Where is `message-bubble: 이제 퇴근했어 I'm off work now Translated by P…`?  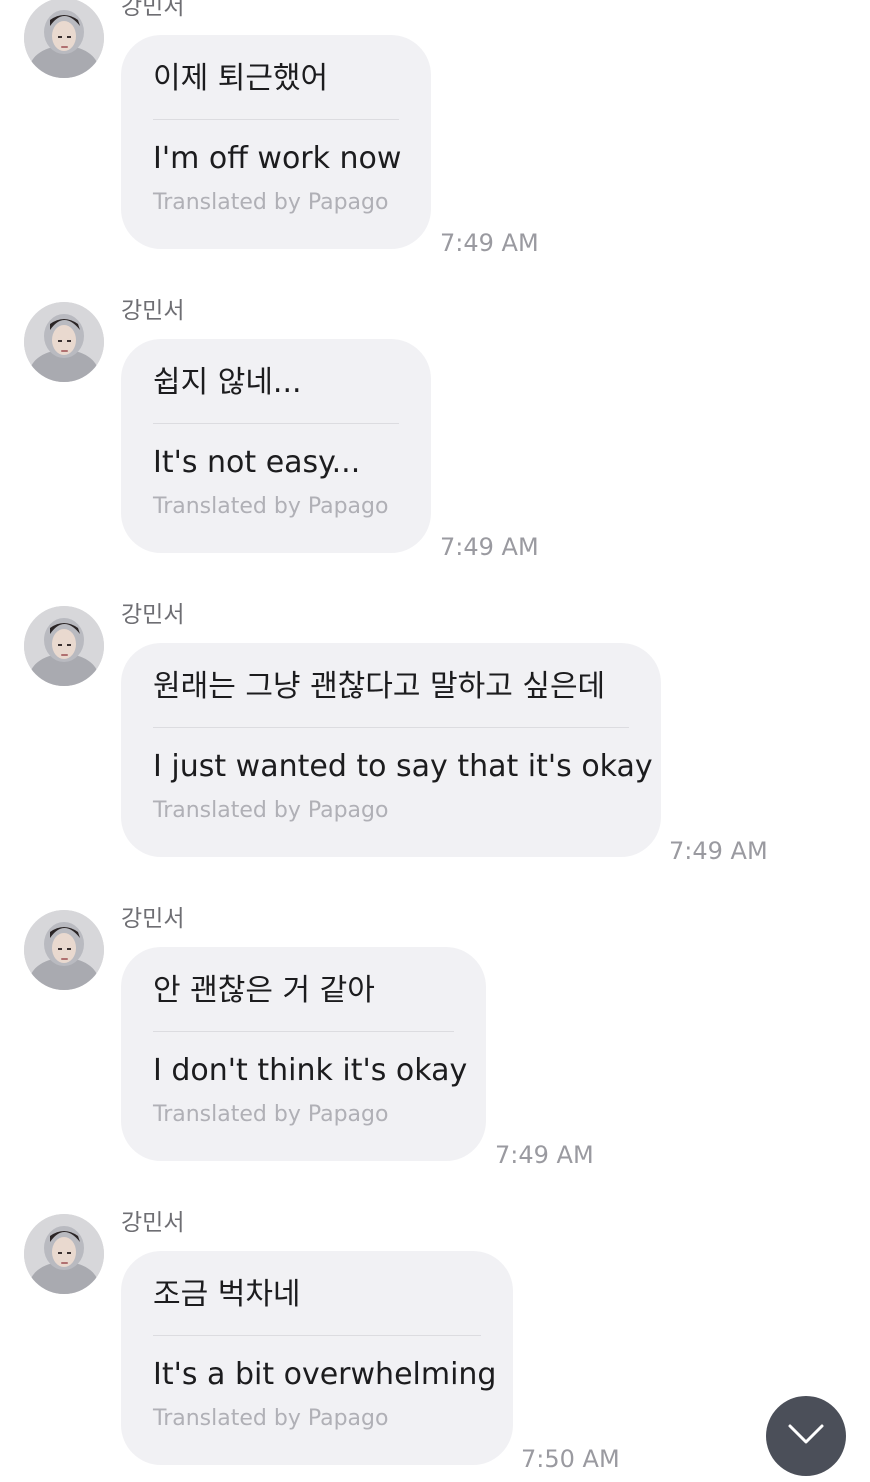 message-bubble: 이제 퇴근했어 I'm off work now Translated by P… is located at coordinates (276, 142).